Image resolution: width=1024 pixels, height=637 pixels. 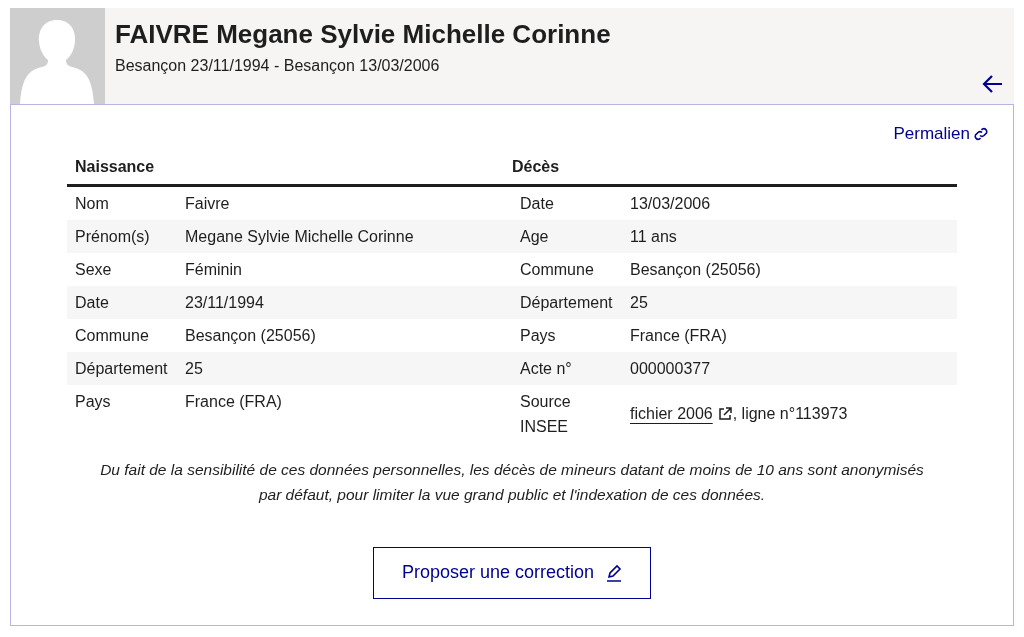 What do you see at coordinates (790, 413) in the screenshot?
I see `source-line-number: , ligne n°113973` at bounding box center [790, 413].